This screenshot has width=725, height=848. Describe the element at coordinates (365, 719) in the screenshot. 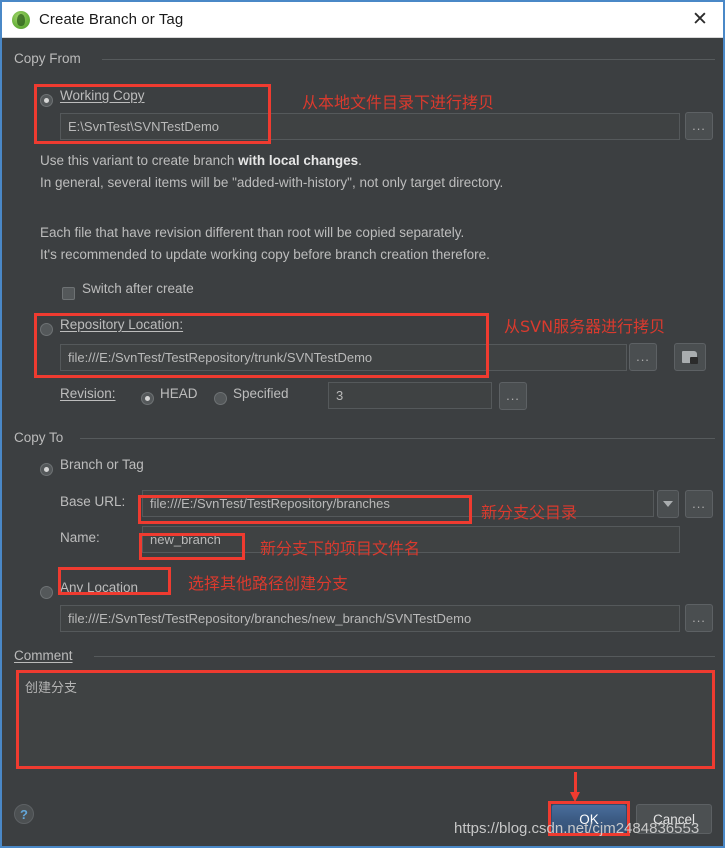

I see `comment-textarea: 创建分支` at that location.